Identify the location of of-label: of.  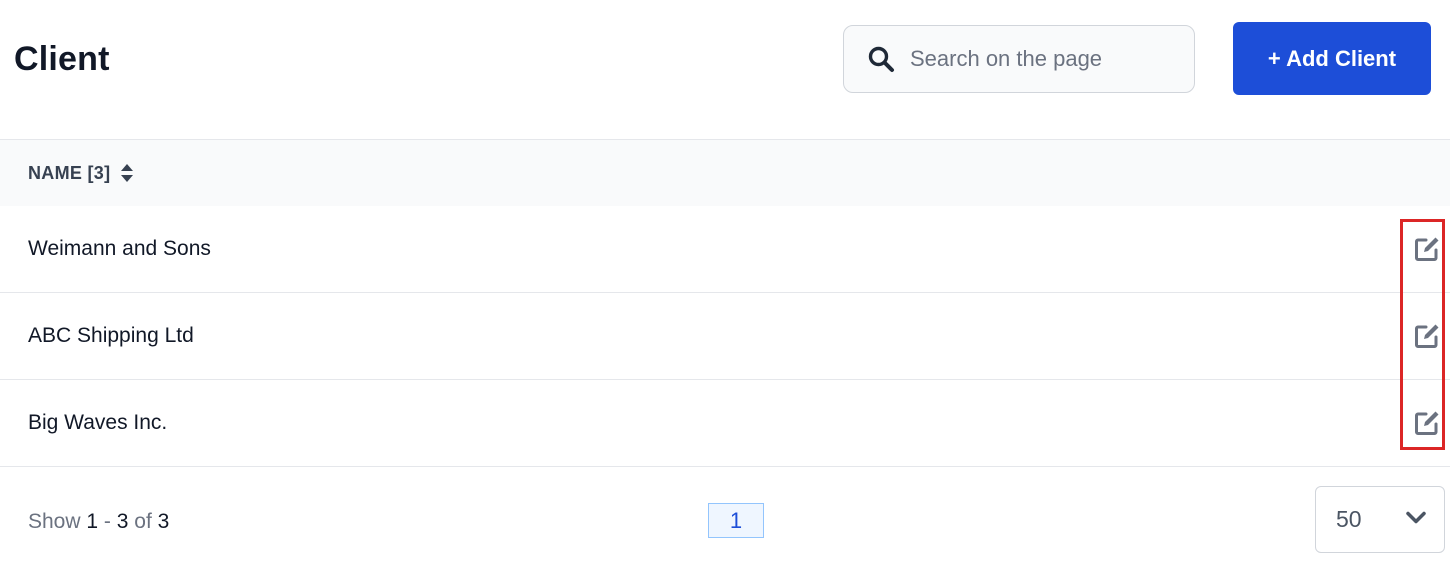
(143, 521).